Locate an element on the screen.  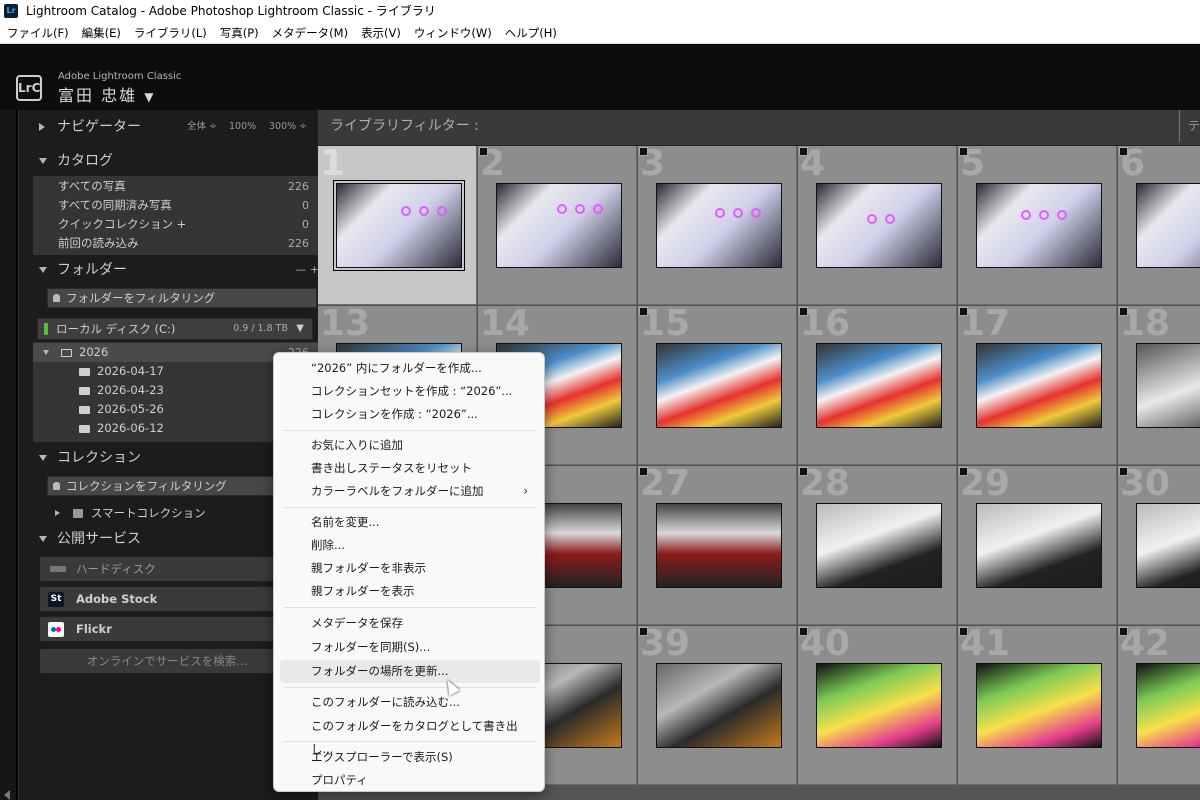
grid-cell: 15 is located at coordinates (717, 384).